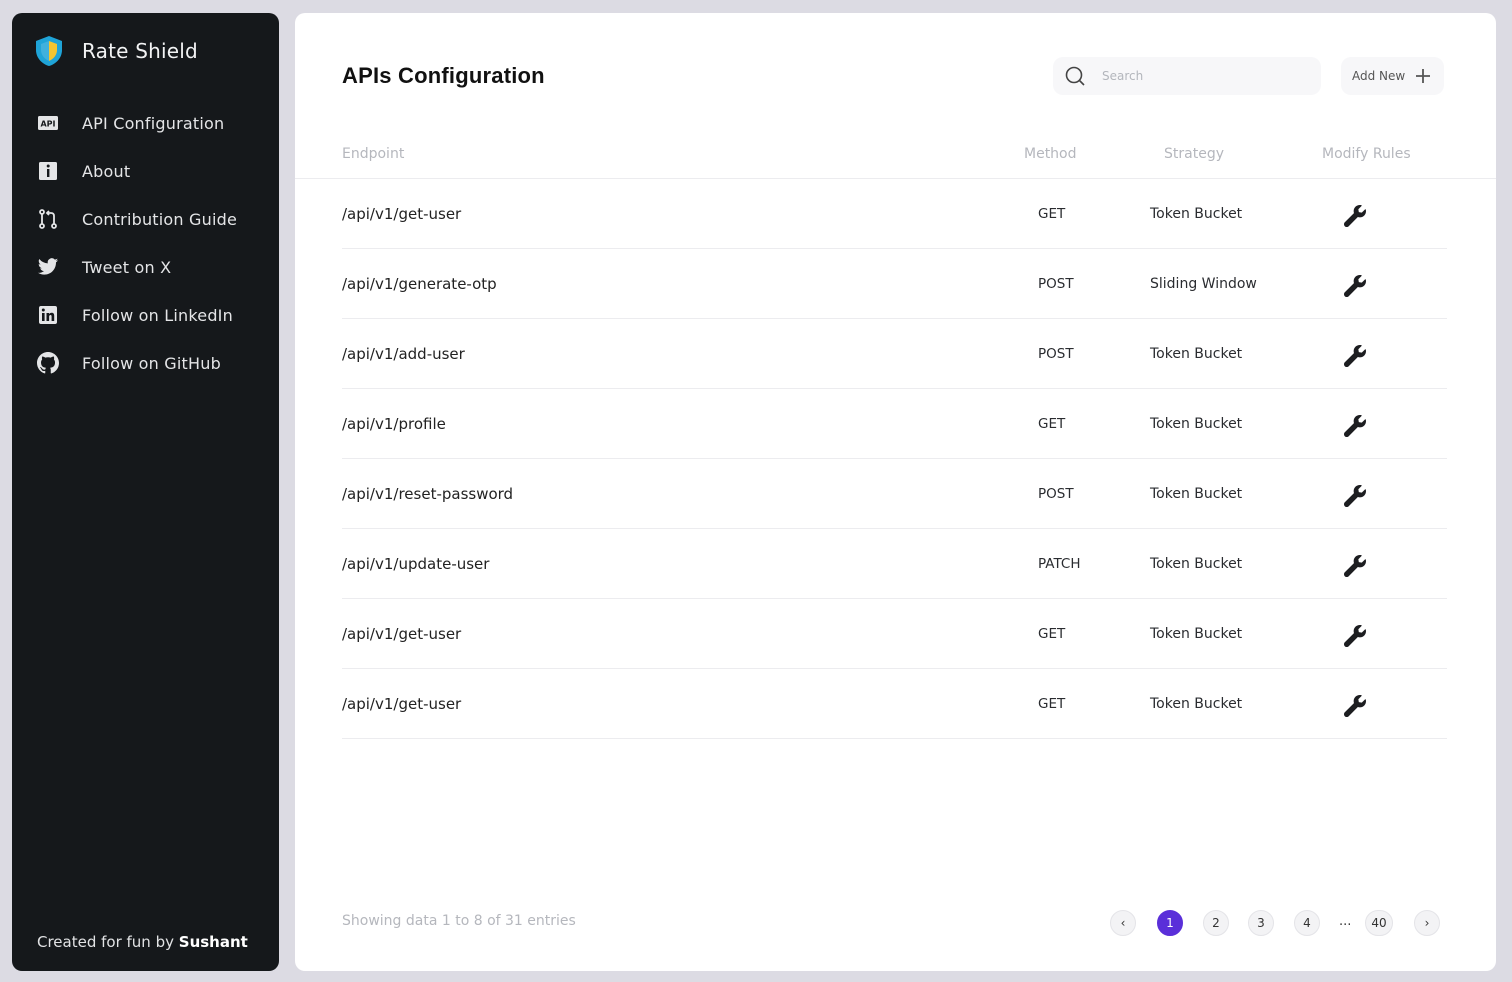  I want to click on plus-icon, so click(1423, 76).